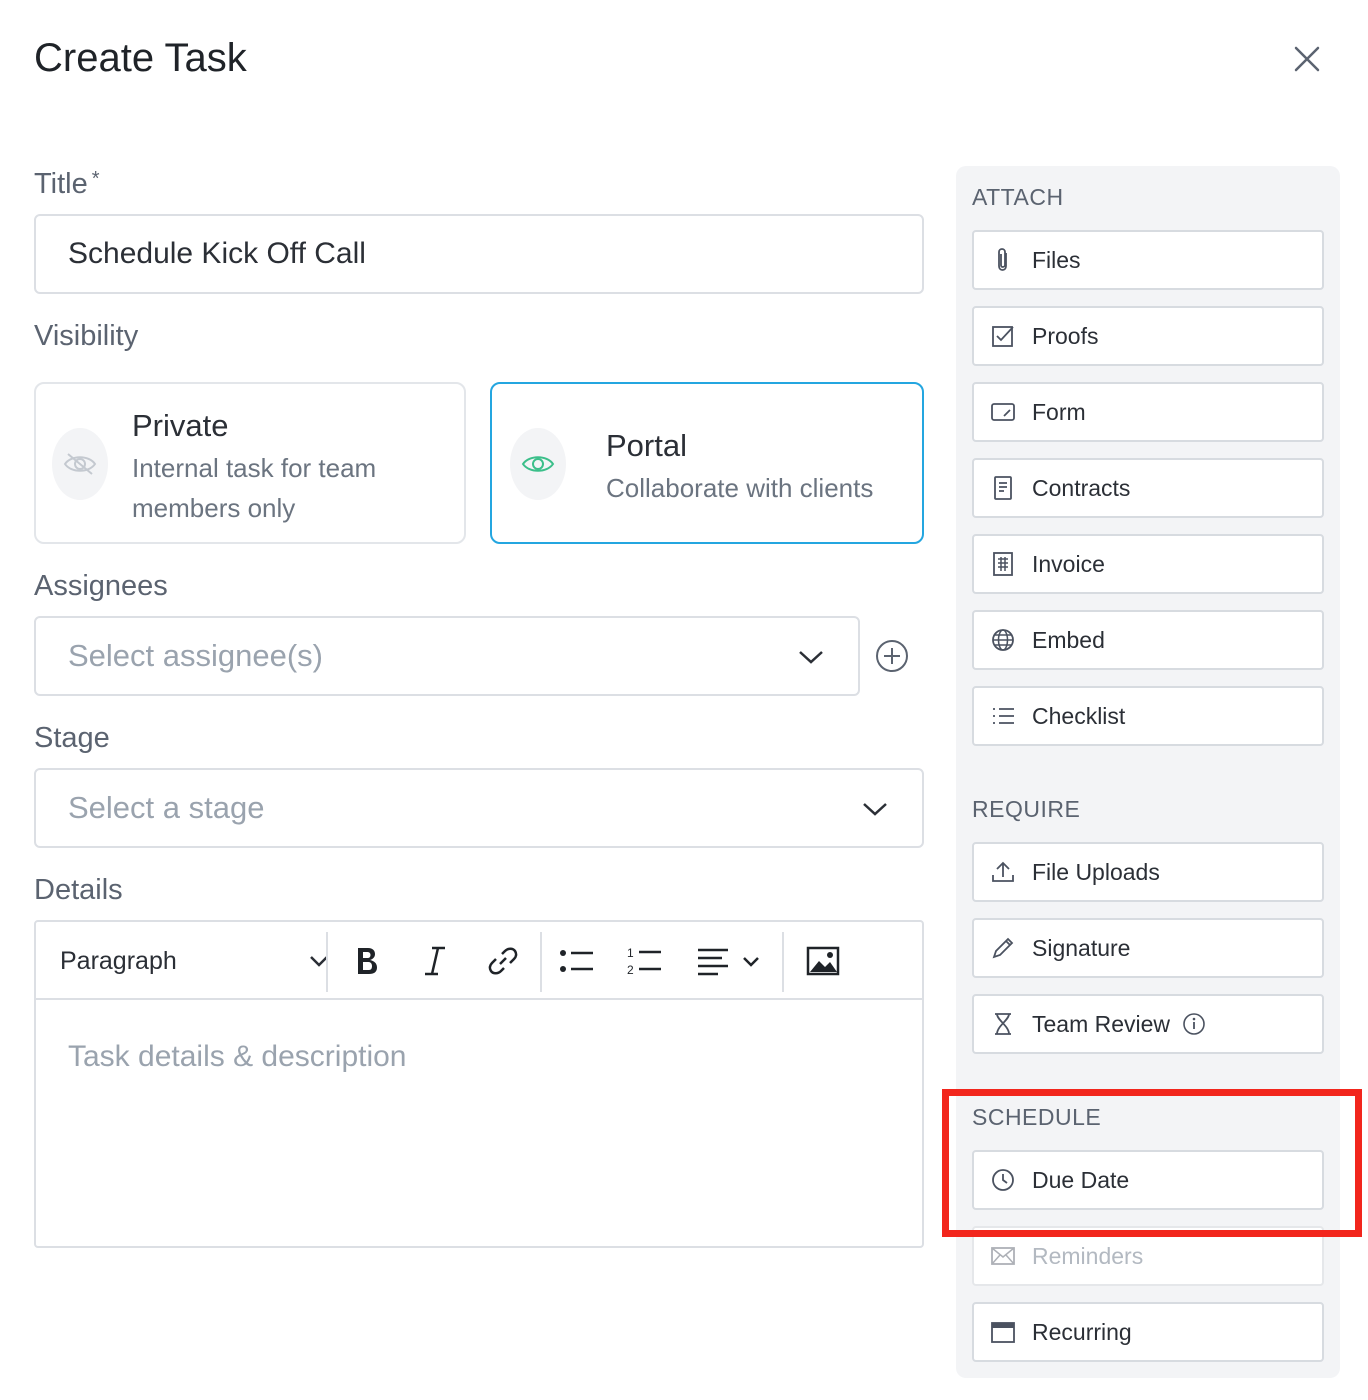 Image resolution: width=1368 pixels, height=1400 pixels. I want to click on hourglass-icon, so click(1003, 1024).